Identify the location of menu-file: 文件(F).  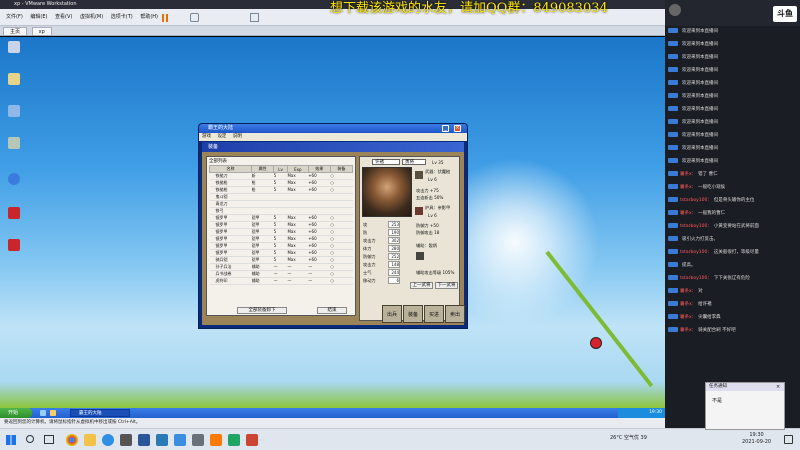
(14, 17).